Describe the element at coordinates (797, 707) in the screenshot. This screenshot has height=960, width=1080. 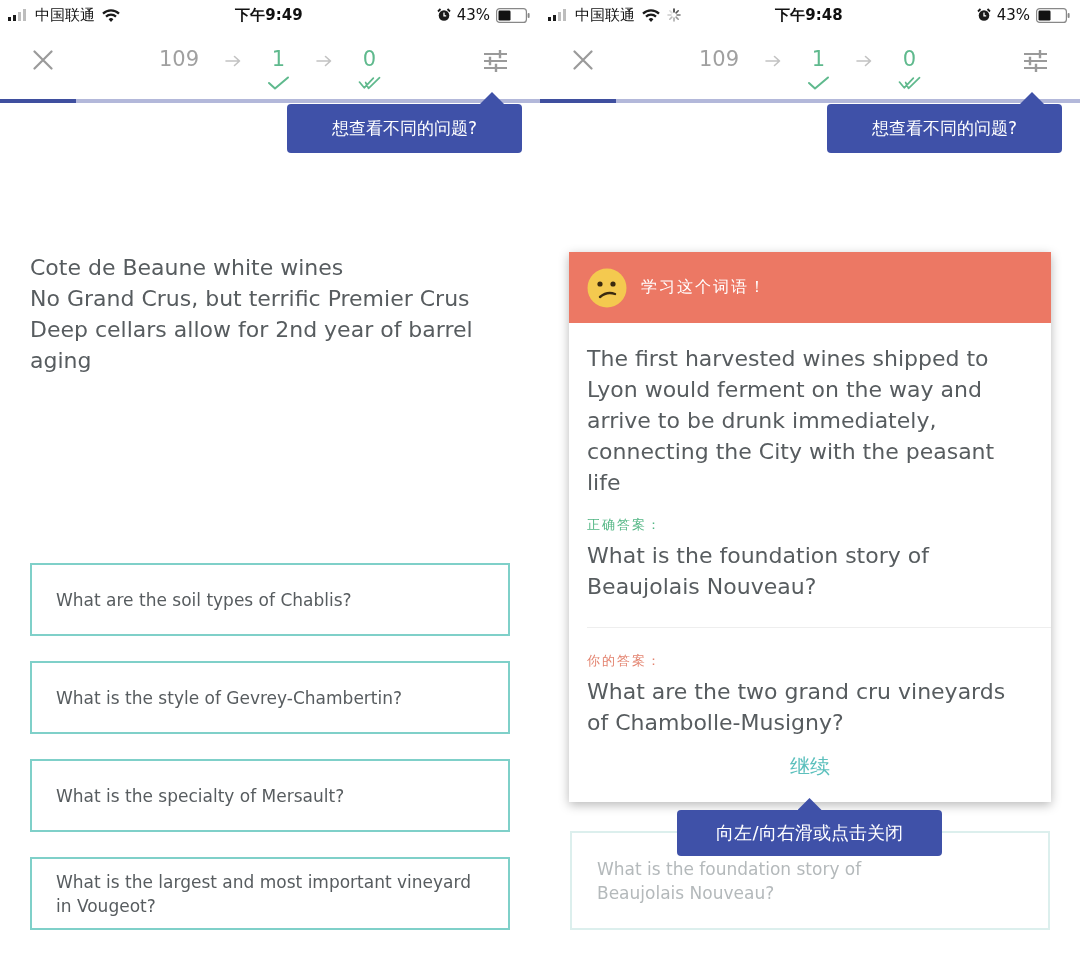
I see `your-answer-text: What are the two grand cru vineyards of Chambolle-Musigny?` at that location.